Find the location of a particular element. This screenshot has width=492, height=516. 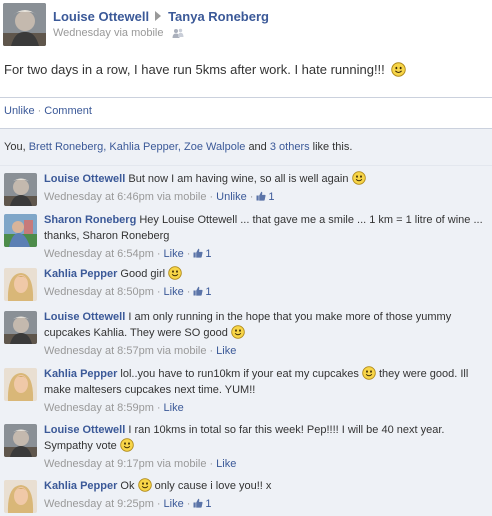

post-meta: Wednesday via mobile is located at coordinates (118, 33).